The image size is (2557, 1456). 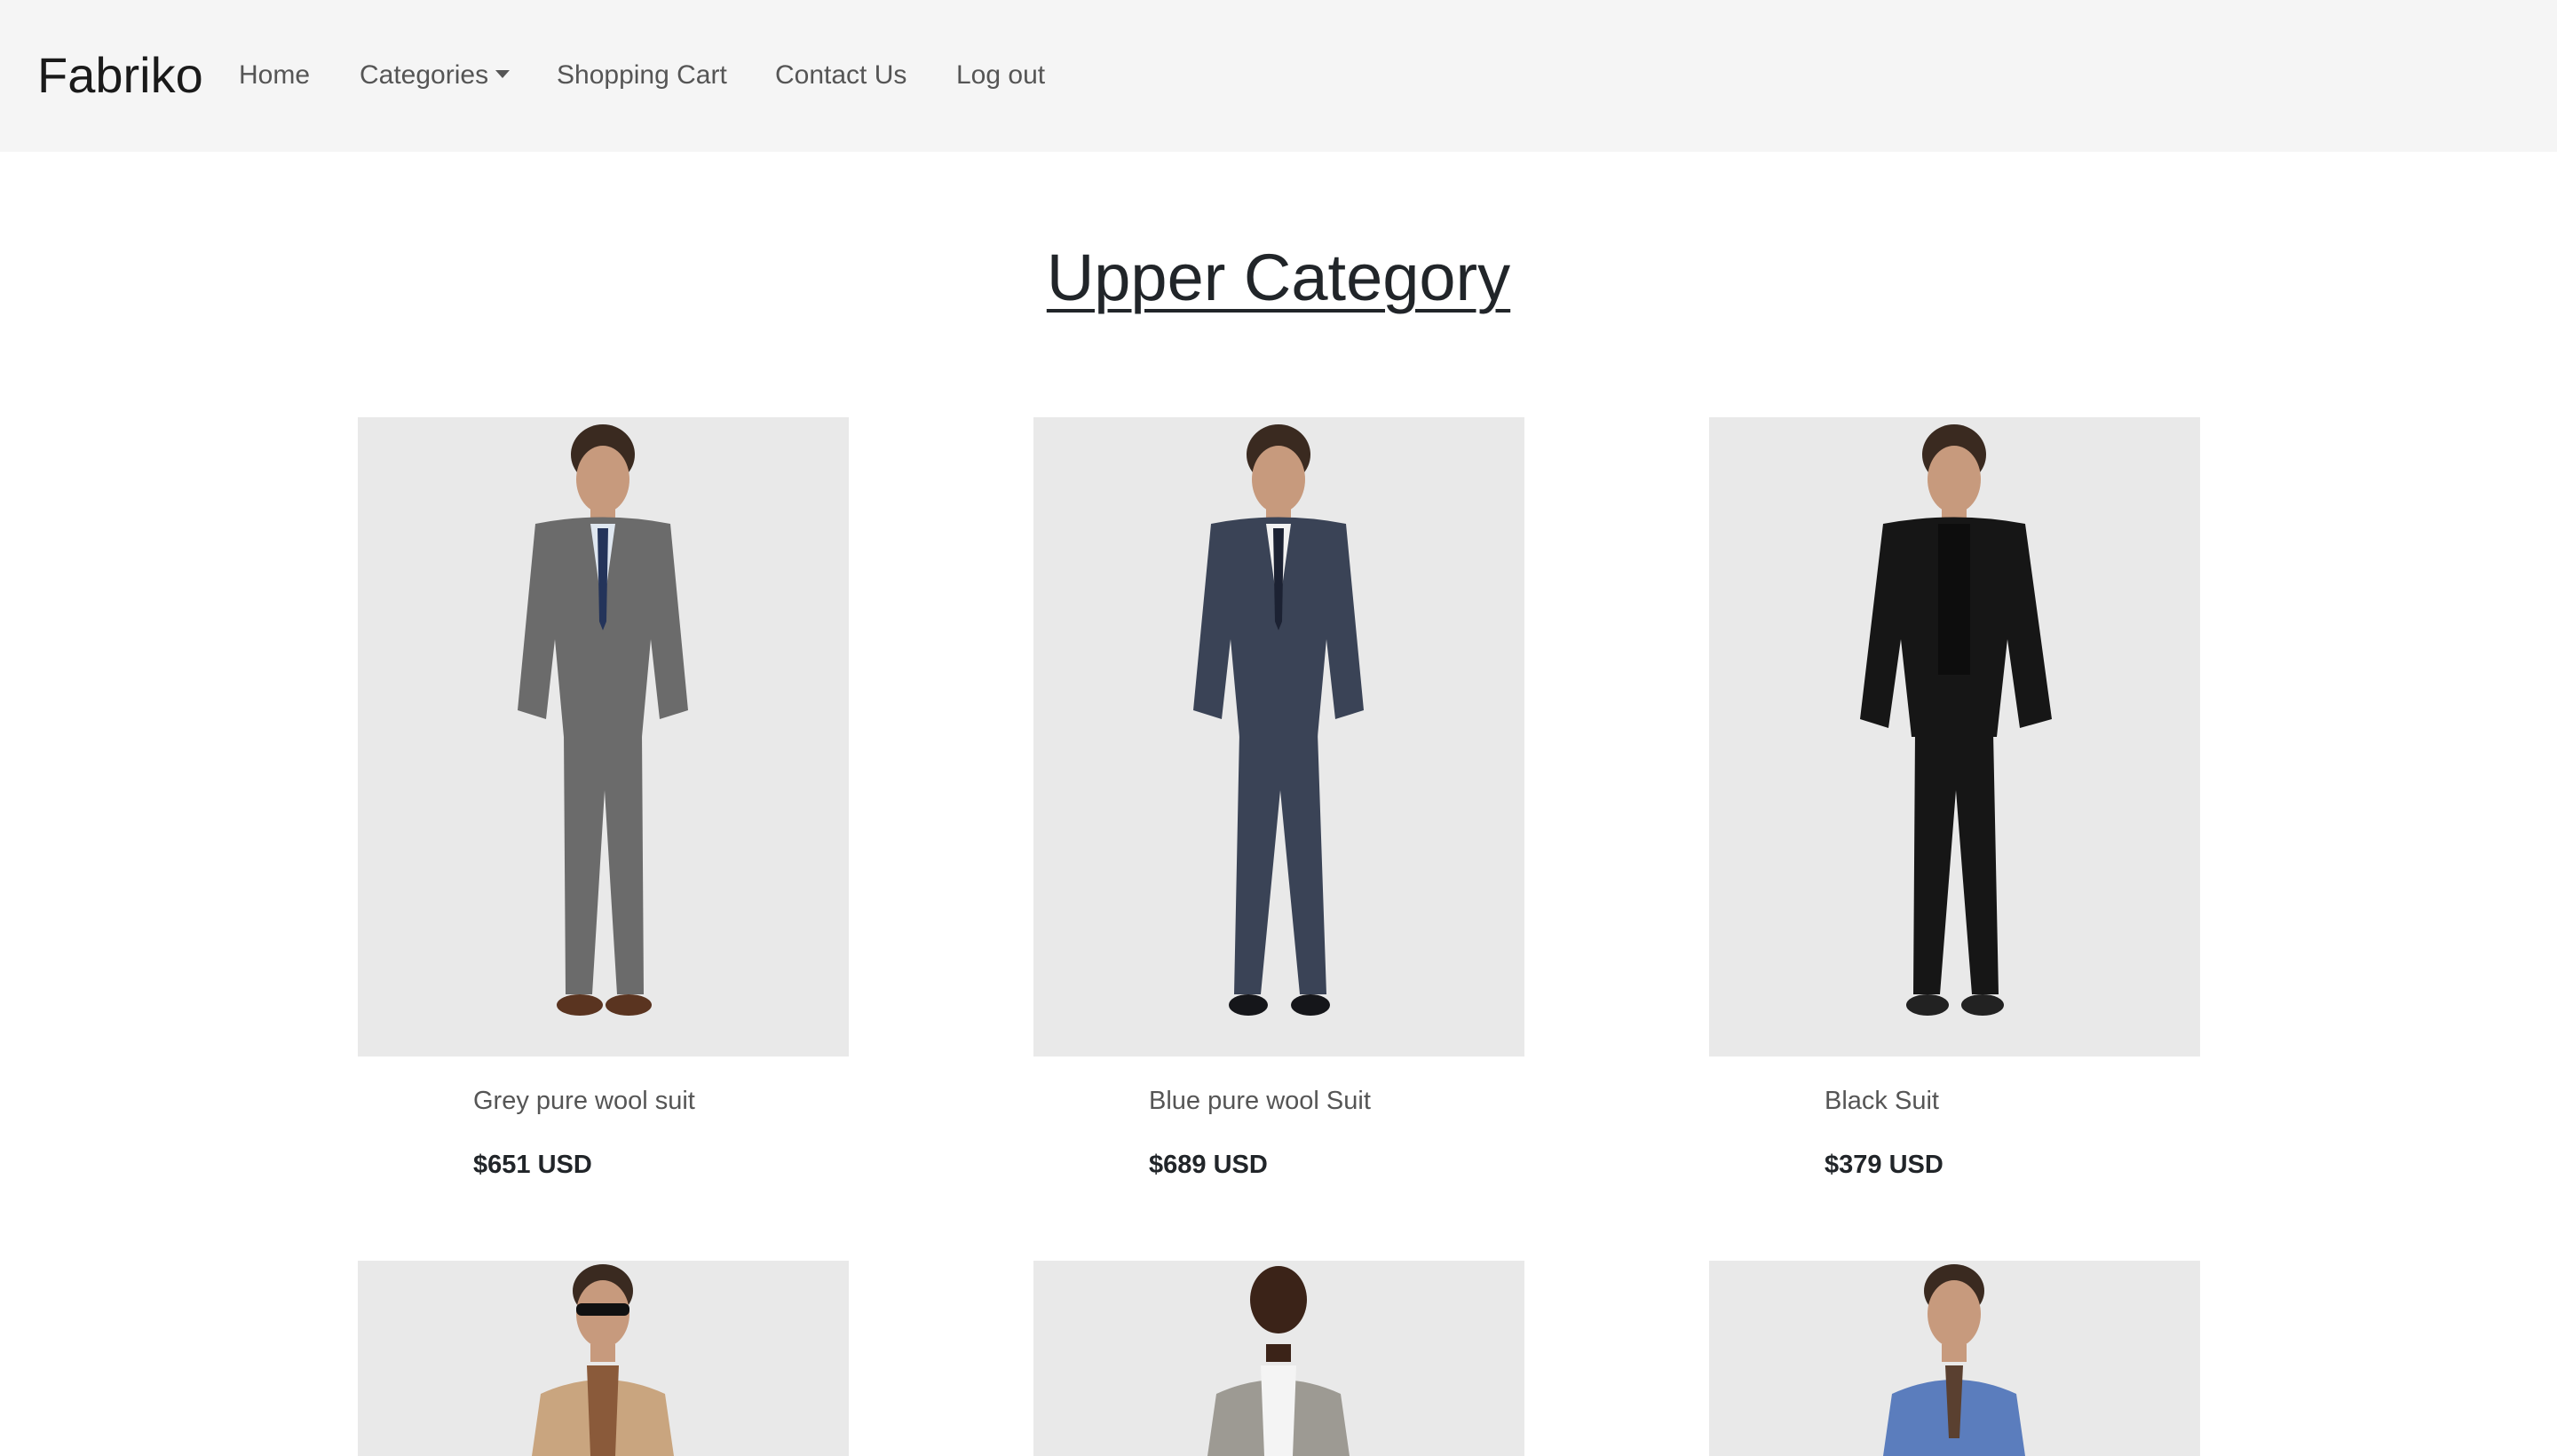 I want to click on caret-down-icon, so click(x=503, y=73).